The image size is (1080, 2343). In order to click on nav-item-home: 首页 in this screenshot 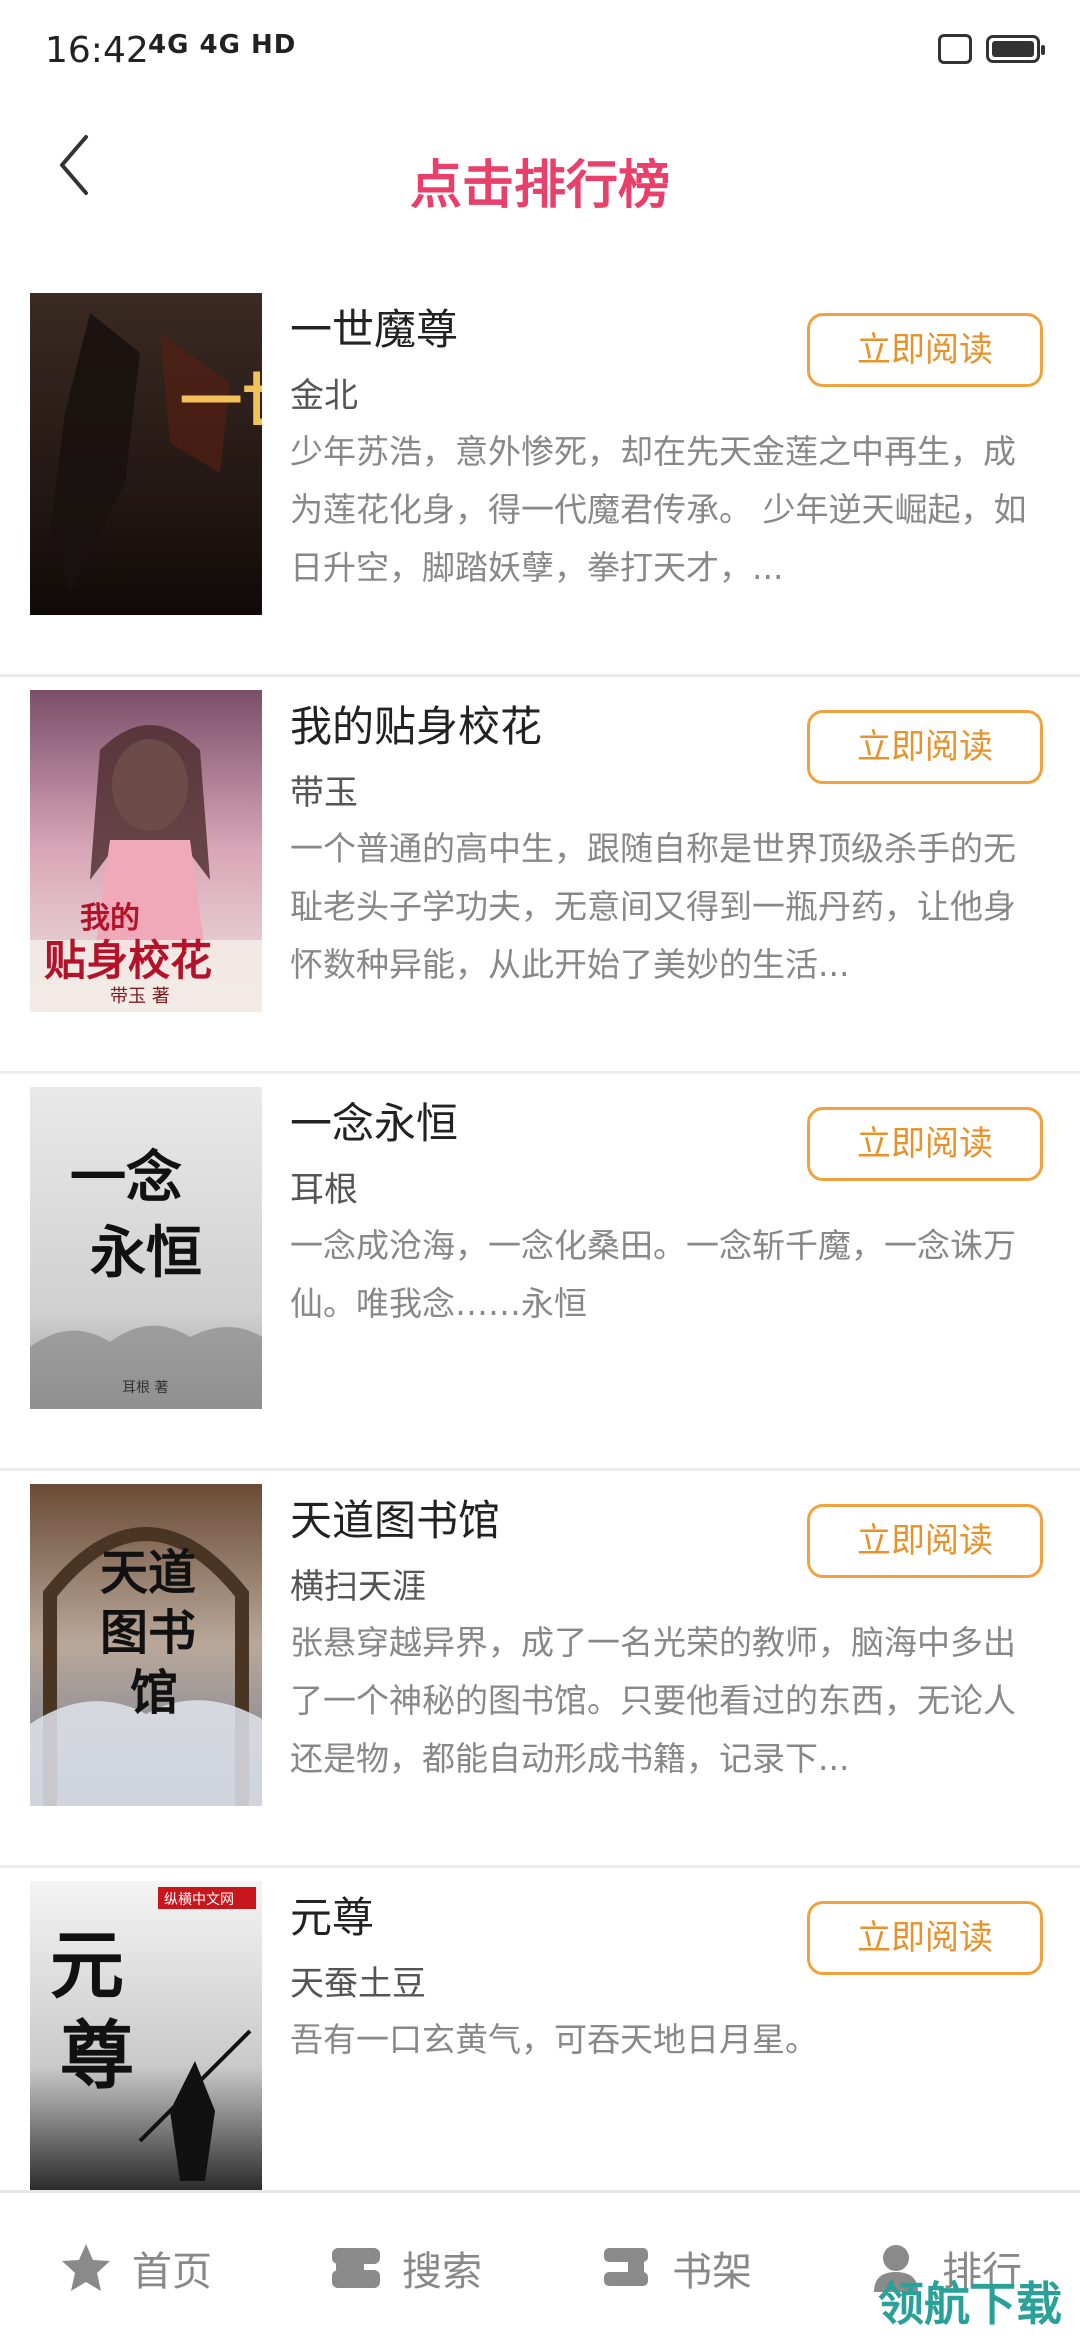, I will do `click(135, 2268)`.